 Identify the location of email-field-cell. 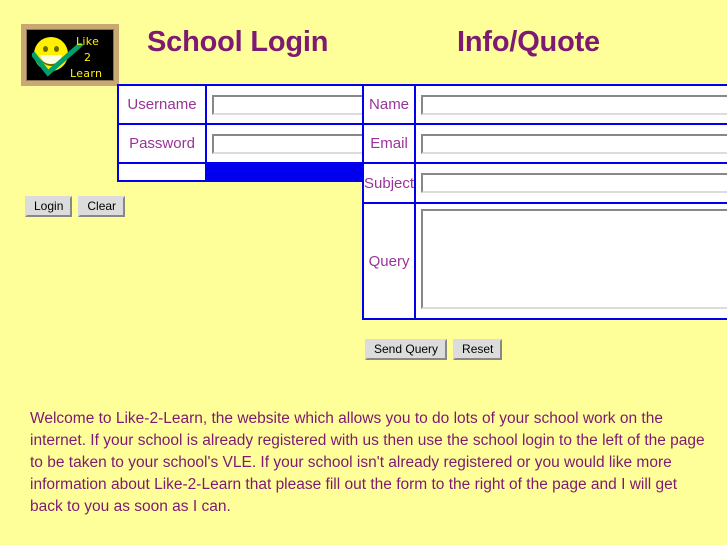
(571, 143).